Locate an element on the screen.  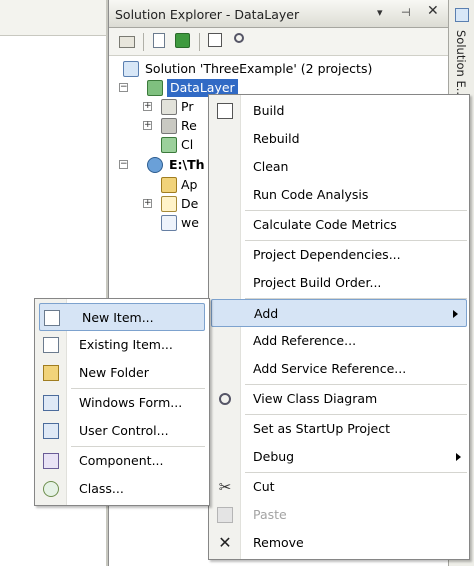
menu-item-label: Run Code Analysis is located at coordinates (311, 194).